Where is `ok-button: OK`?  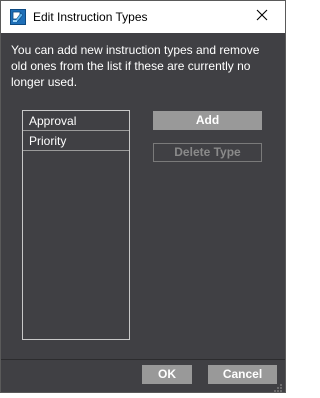
ok-button: OK is located at coordinates (167, 374).